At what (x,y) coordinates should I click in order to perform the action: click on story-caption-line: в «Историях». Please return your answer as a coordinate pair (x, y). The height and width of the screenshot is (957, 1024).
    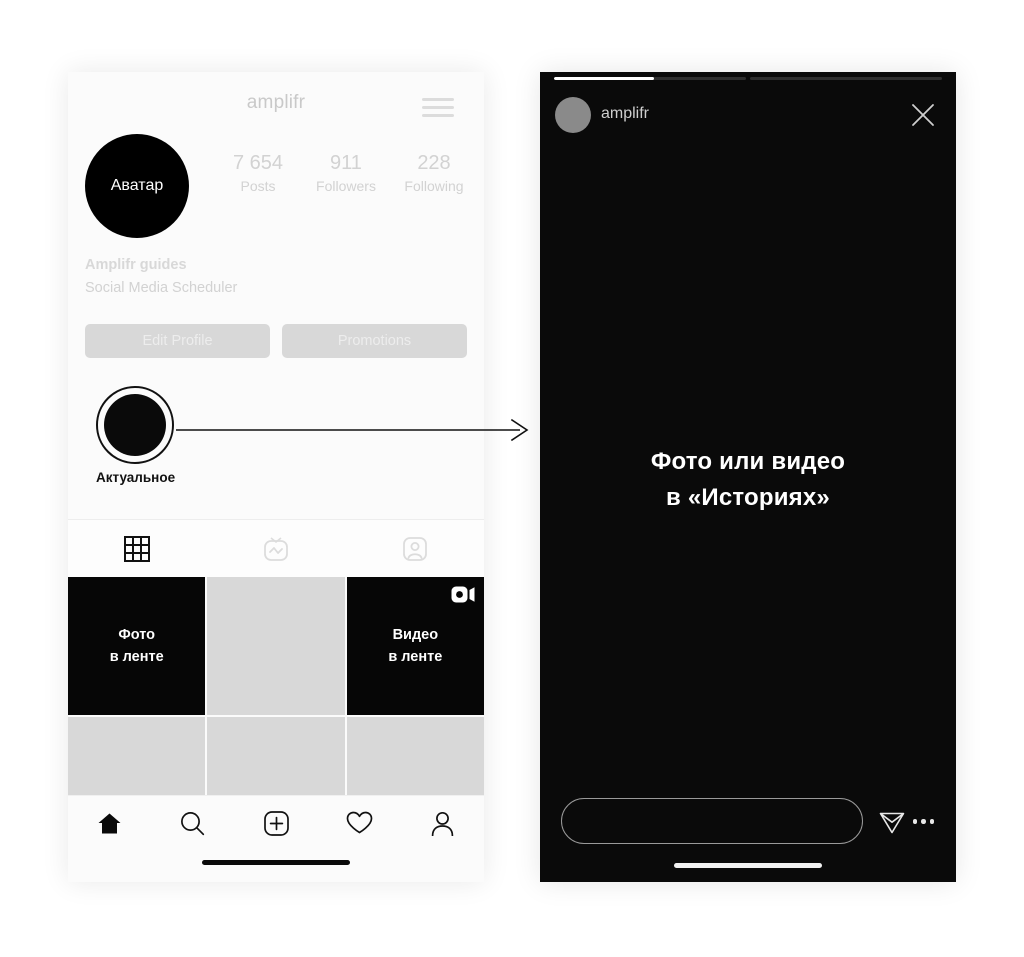
    Looking at the image, I should click on (748, 497).